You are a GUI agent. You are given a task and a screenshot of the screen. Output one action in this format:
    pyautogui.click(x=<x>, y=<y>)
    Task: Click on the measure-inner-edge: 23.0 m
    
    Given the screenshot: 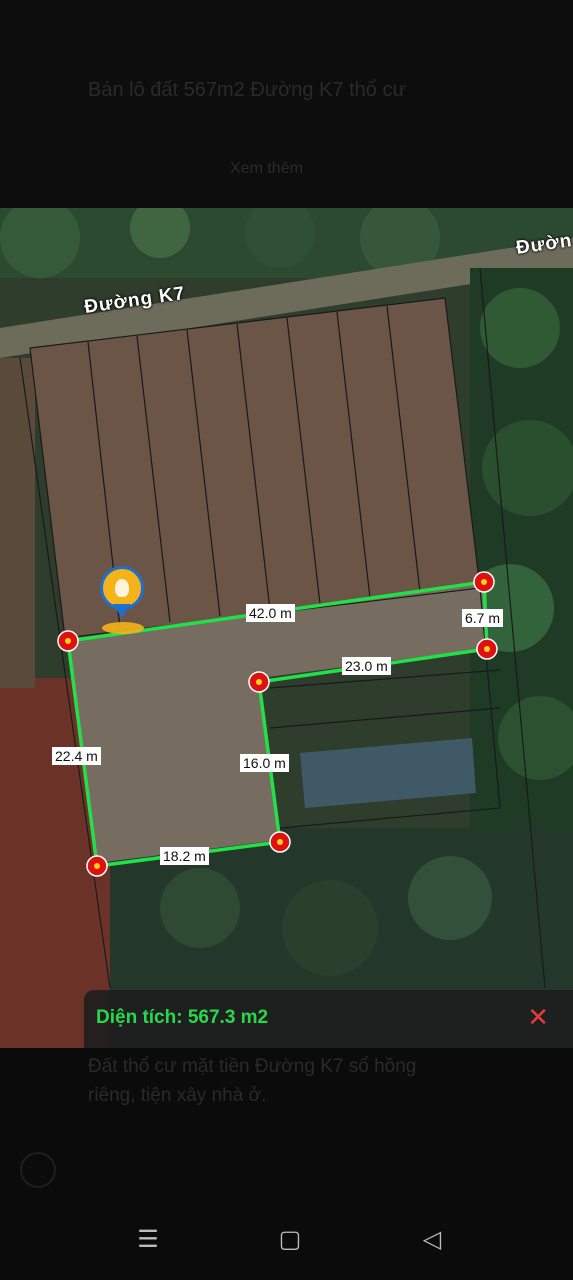 What is the action you would take?
    pyautogui.click(x=366, y=666)
    